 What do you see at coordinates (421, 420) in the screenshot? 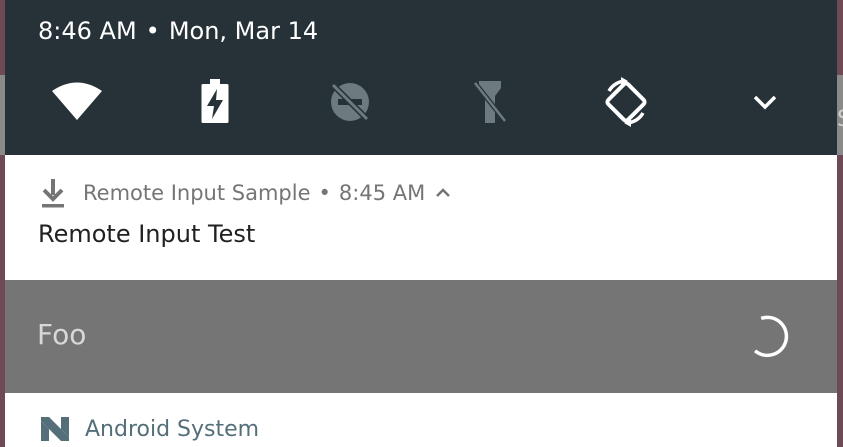
I see `android-system-notification: Android System` at bounding box center [421, 420].